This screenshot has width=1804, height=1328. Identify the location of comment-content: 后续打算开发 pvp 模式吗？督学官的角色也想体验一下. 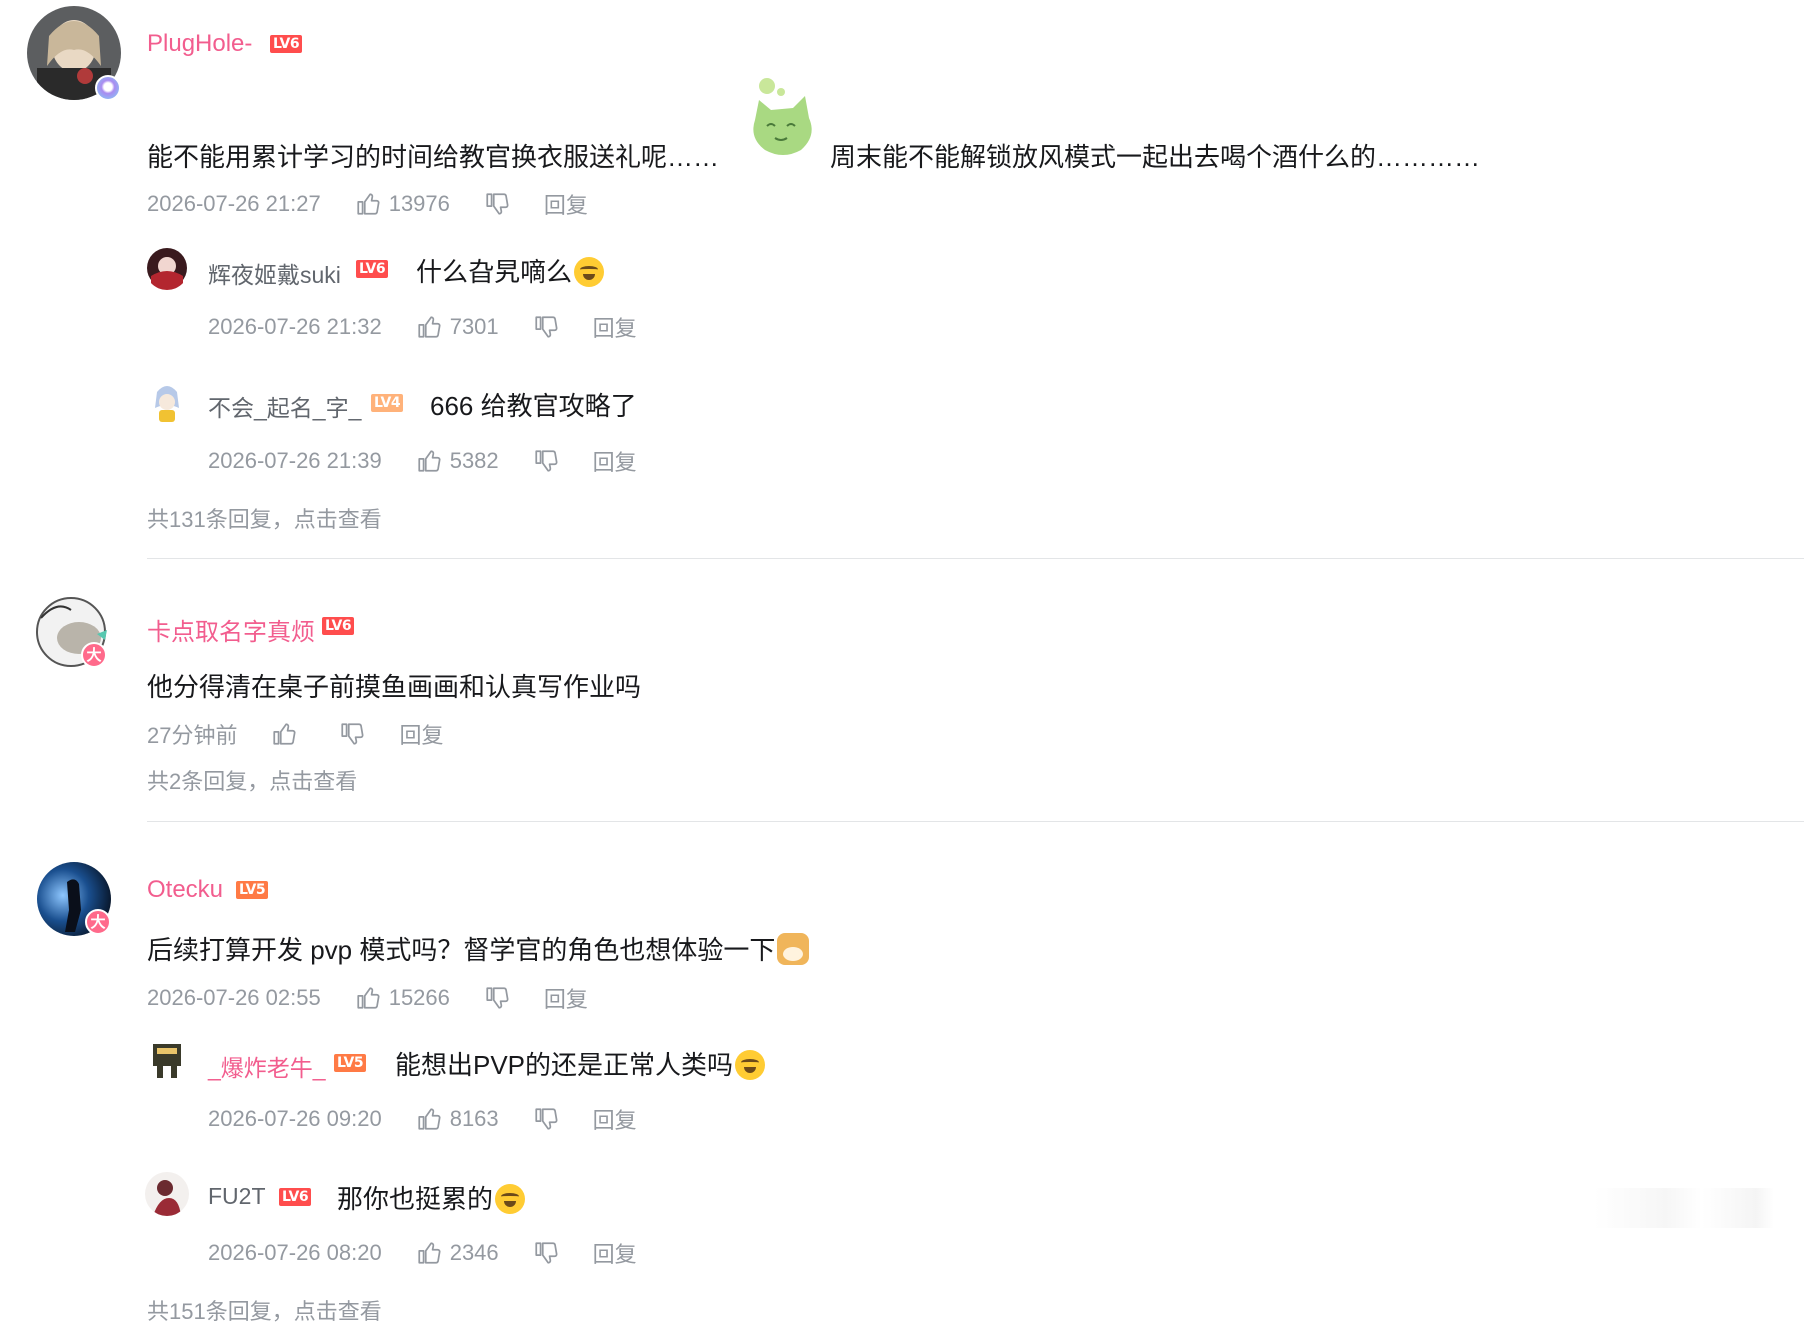
(478, 948).